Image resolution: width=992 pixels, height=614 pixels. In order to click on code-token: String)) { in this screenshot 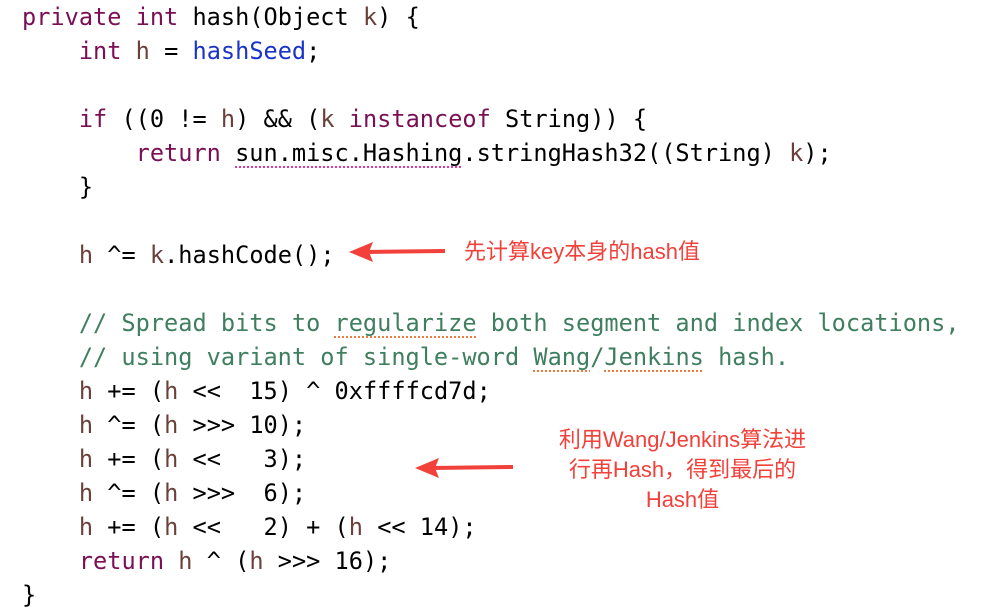, I will do `click(576, 119)`.